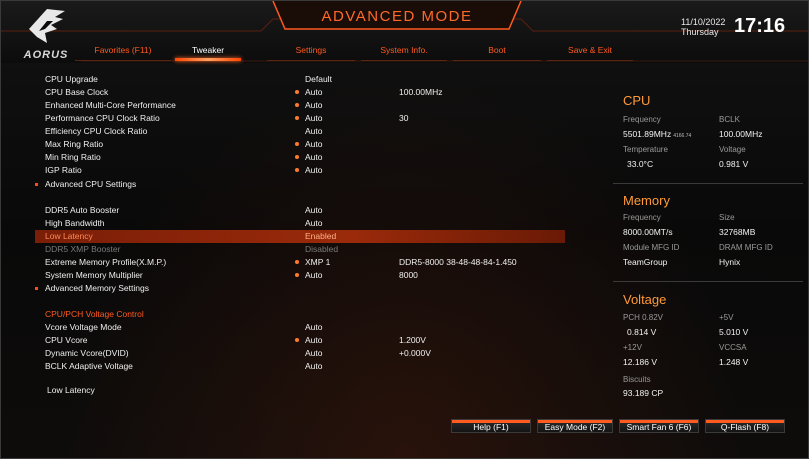 The image size is (809, 459). I want to click on logo-text: AORUS, so click(46, 55).